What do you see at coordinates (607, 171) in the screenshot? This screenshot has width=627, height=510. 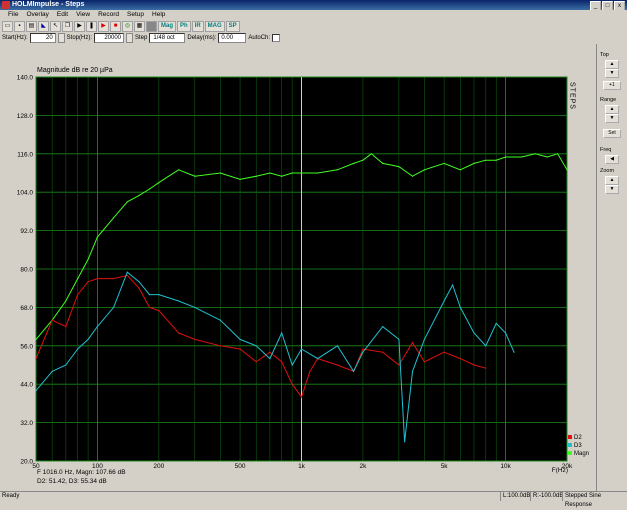 I see `zoom-label: Zoom` at bounding box center [607, 171].